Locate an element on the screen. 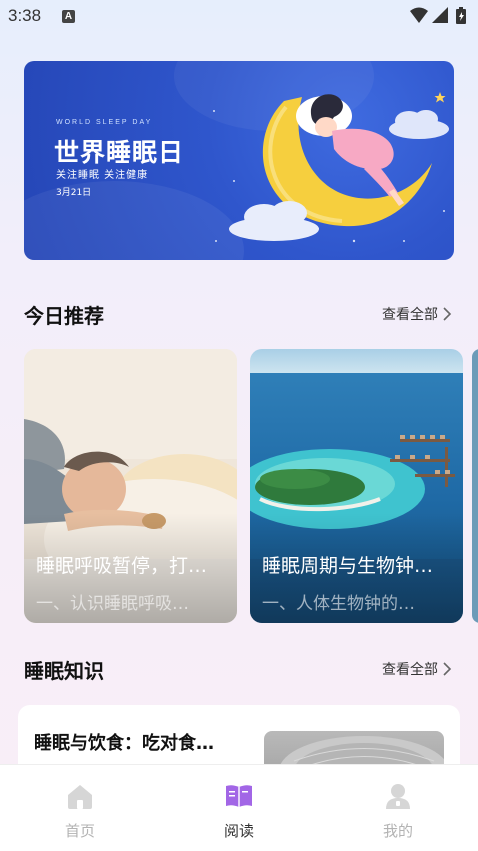 The image size is (478, 851). banner-tagline: 关注睡眠 关注健康 is located at coordinates (102, 175).